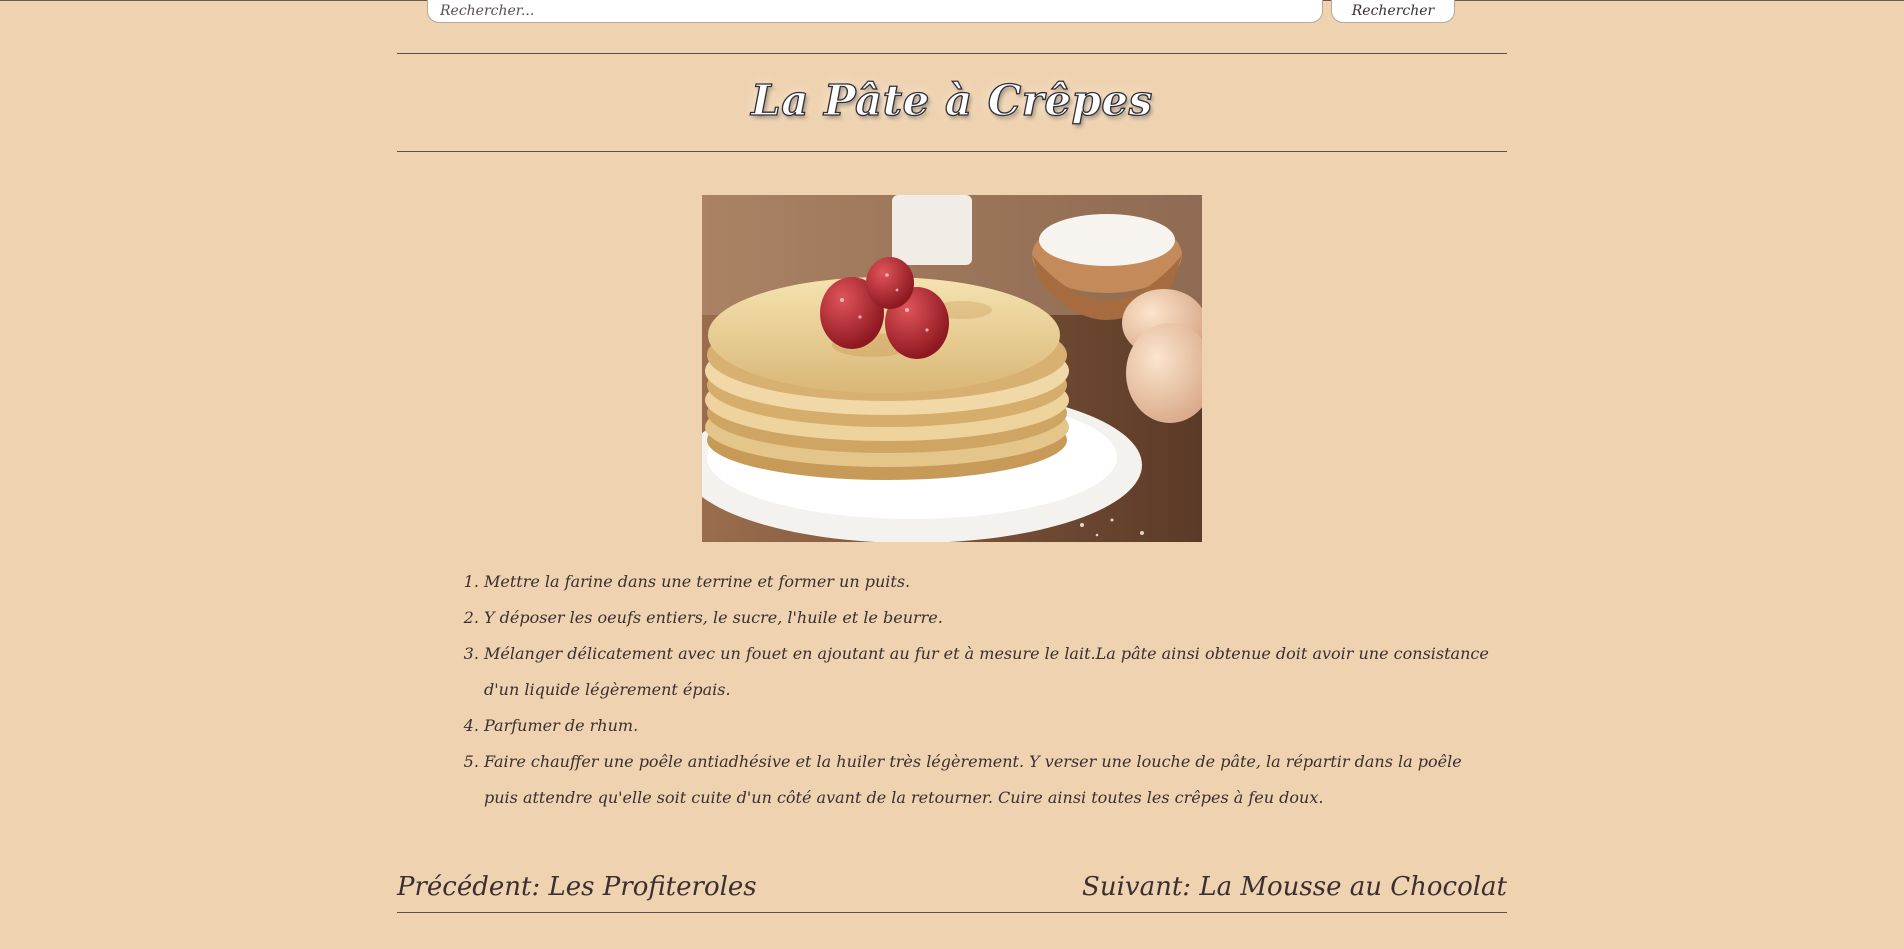 This screenshot has height=949, width=1904. What do you see at coordinates (952, 53) in the screenshot?
I see `header-top-divider` at bounding box center [952, 53].